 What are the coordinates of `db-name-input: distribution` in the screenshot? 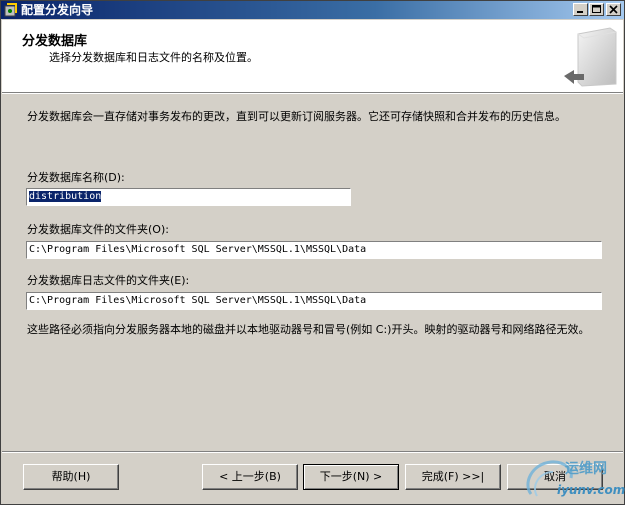 It's located at (188, 197).